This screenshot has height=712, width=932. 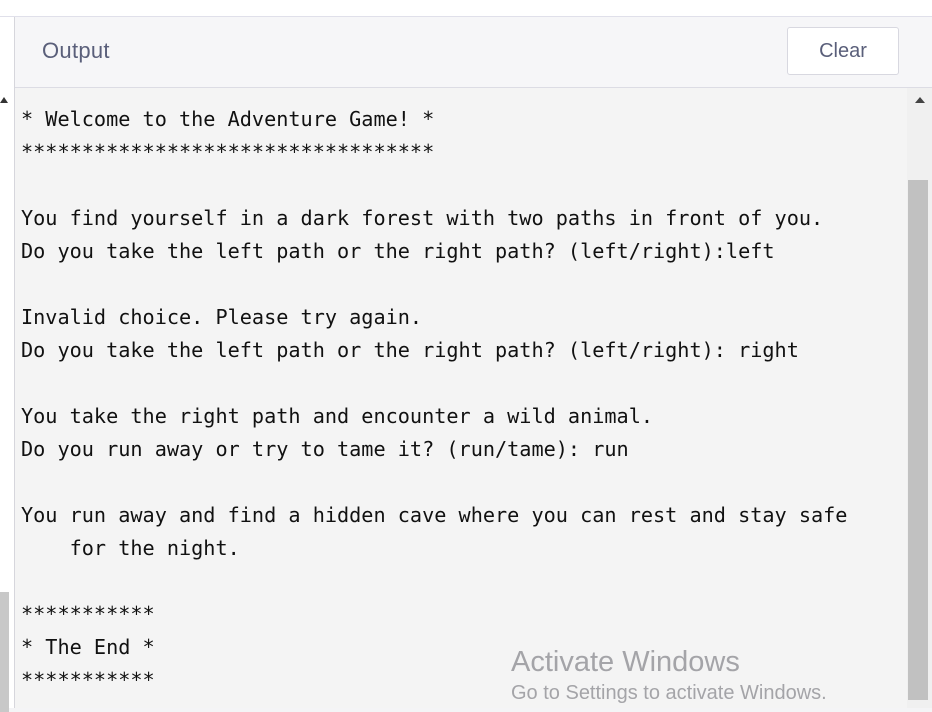 I want to click on console-line: * The End *, so click(x=88, y=647).